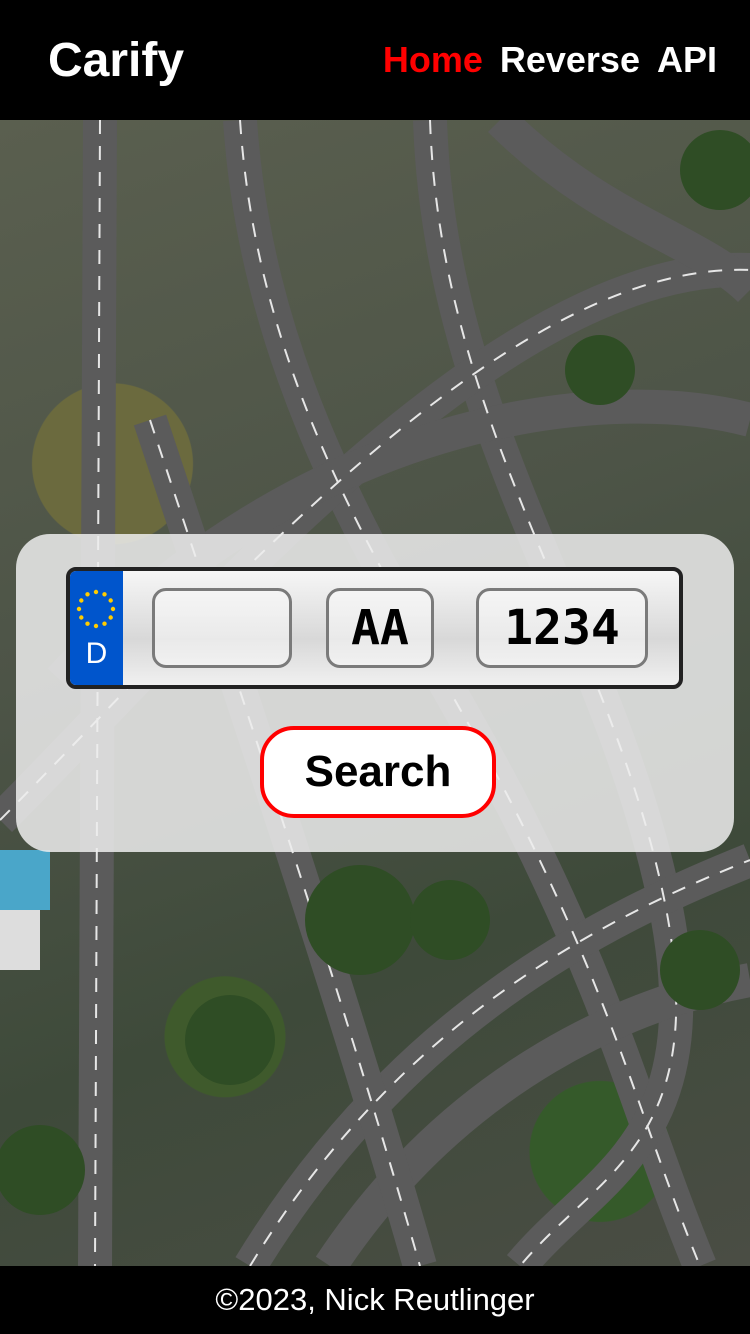 The width and height of the screenshot is (750, 1334). I want to click on search-button: Search, so click(378, 772).